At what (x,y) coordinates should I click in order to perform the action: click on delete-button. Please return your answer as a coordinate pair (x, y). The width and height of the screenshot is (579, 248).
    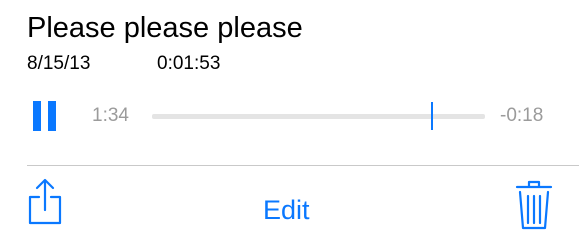
    Looking at the image, I should click on (534, 205).